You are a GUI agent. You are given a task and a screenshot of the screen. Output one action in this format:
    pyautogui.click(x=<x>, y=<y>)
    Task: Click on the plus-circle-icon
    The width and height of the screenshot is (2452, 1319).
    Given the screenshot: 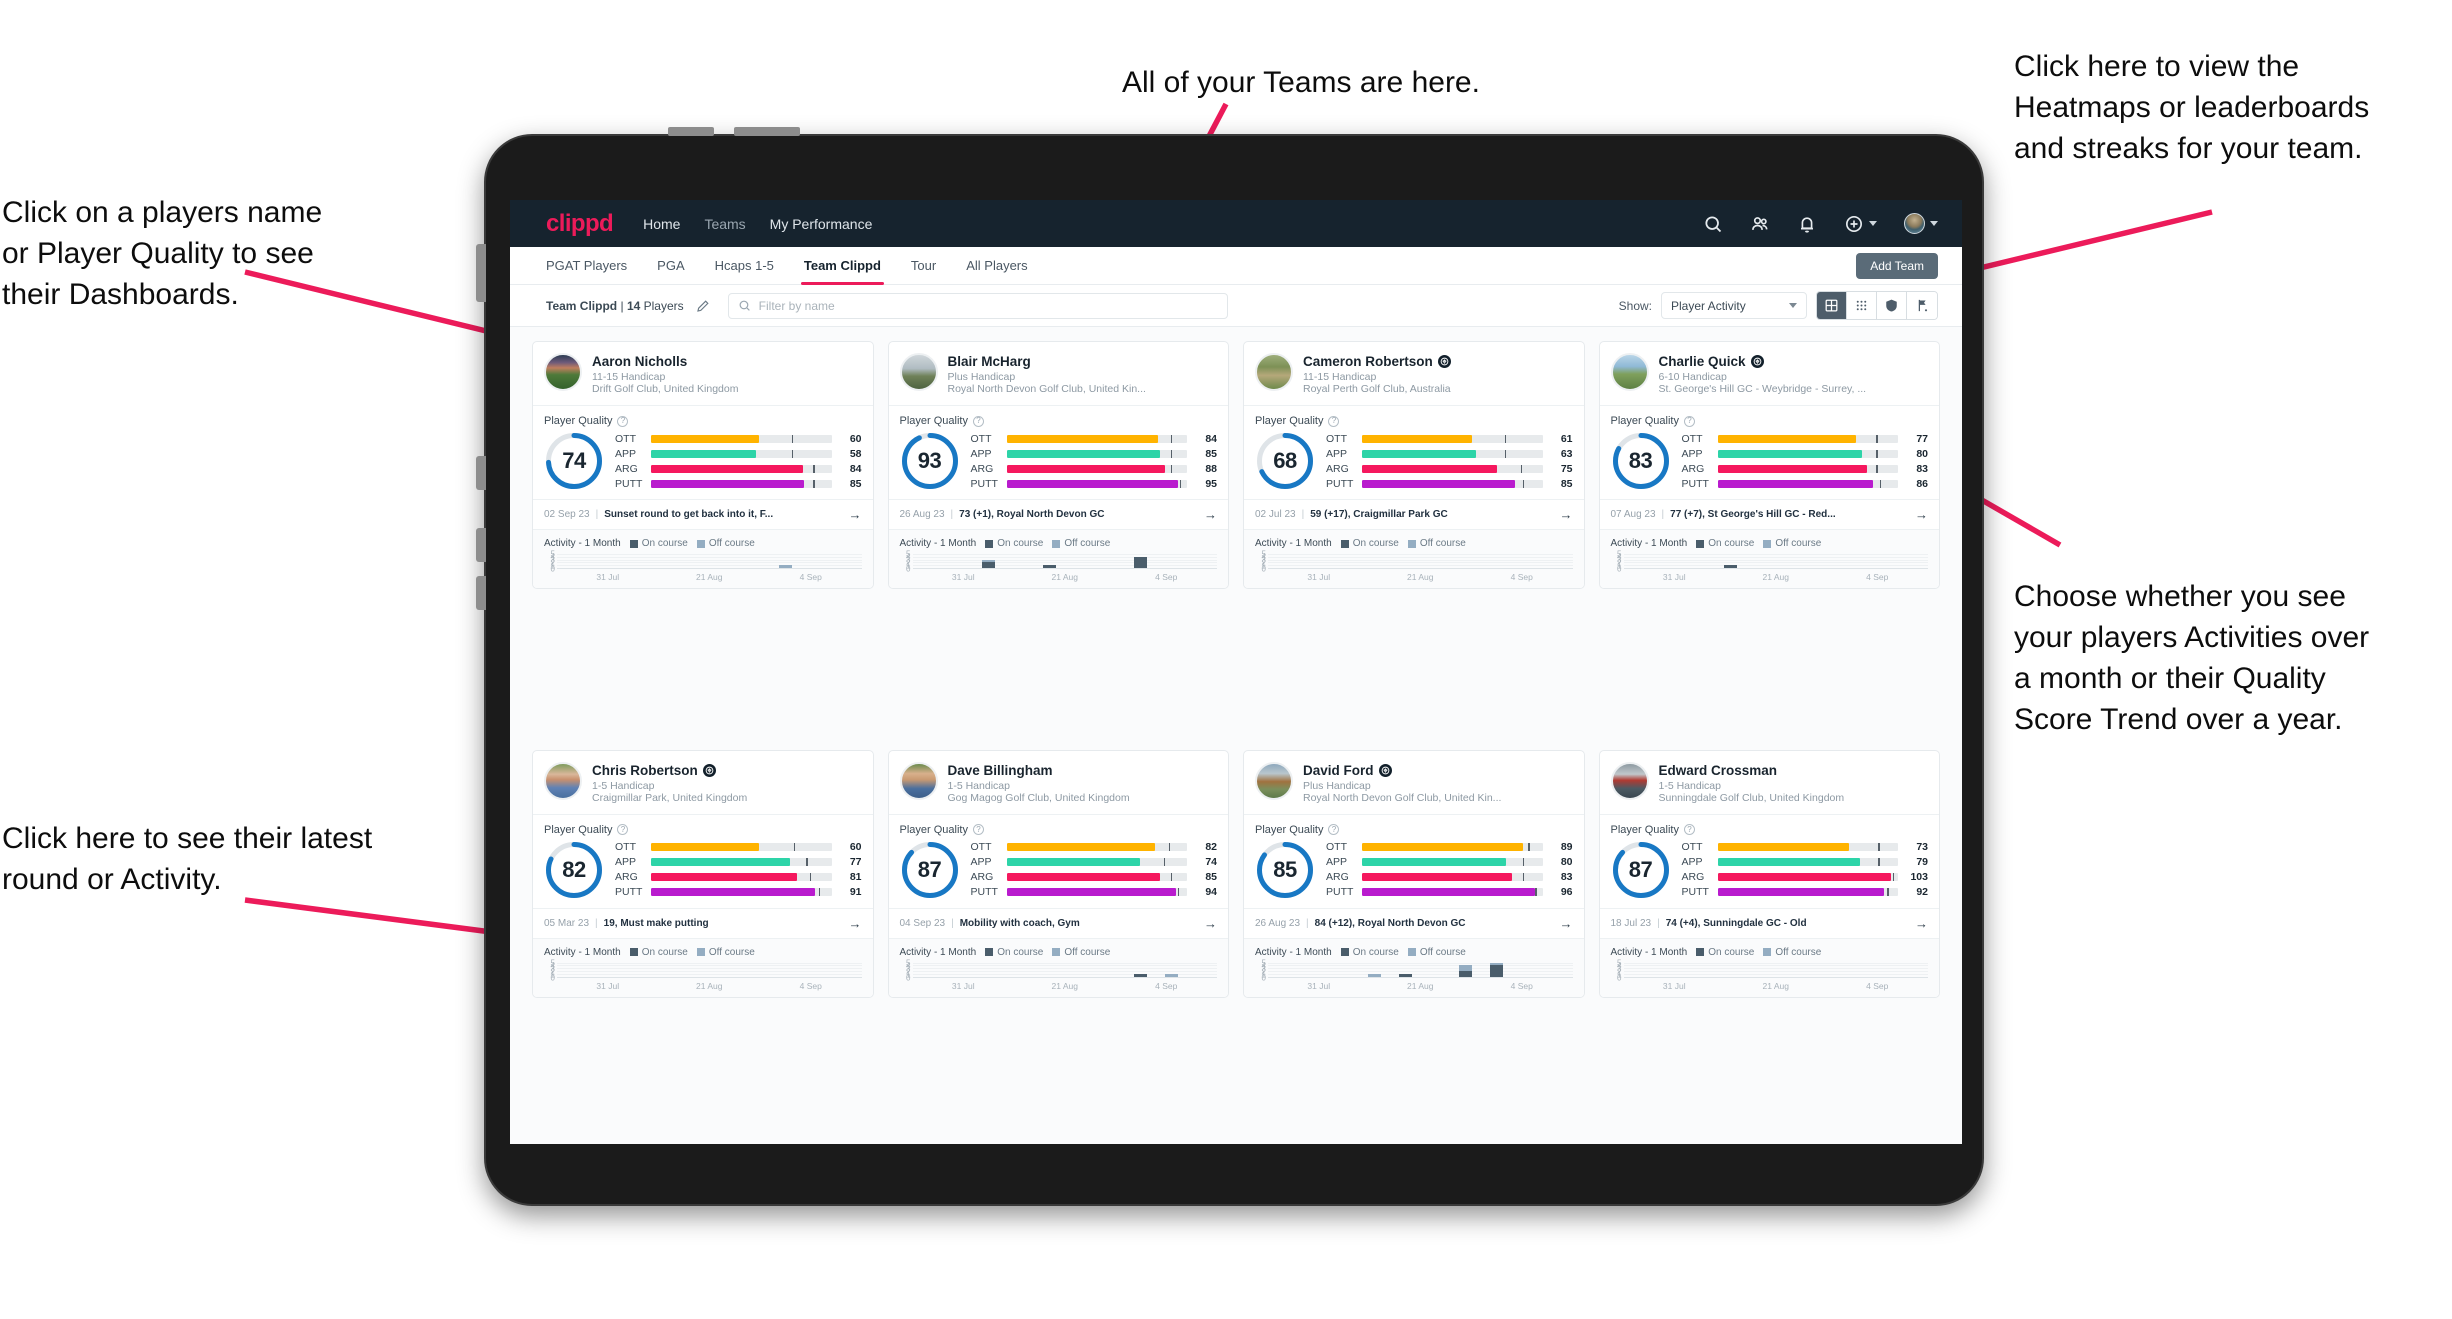 What is the action you would take?
    pyautogui.click(x=1854, y=224)
    